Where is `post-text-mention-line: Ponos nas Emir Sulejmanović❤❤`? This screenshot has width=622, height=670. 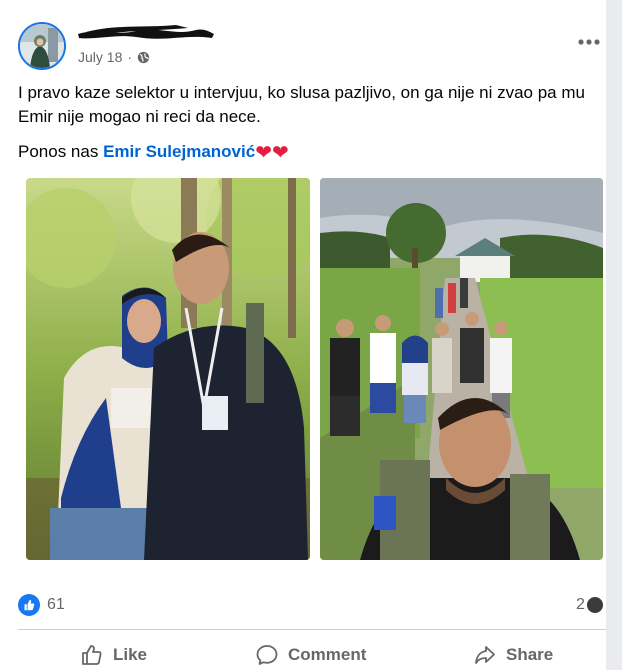
post-text-mention-line: Ponos nas Emir Sulejmanović❤❤ is located at coordinates (153, 152).